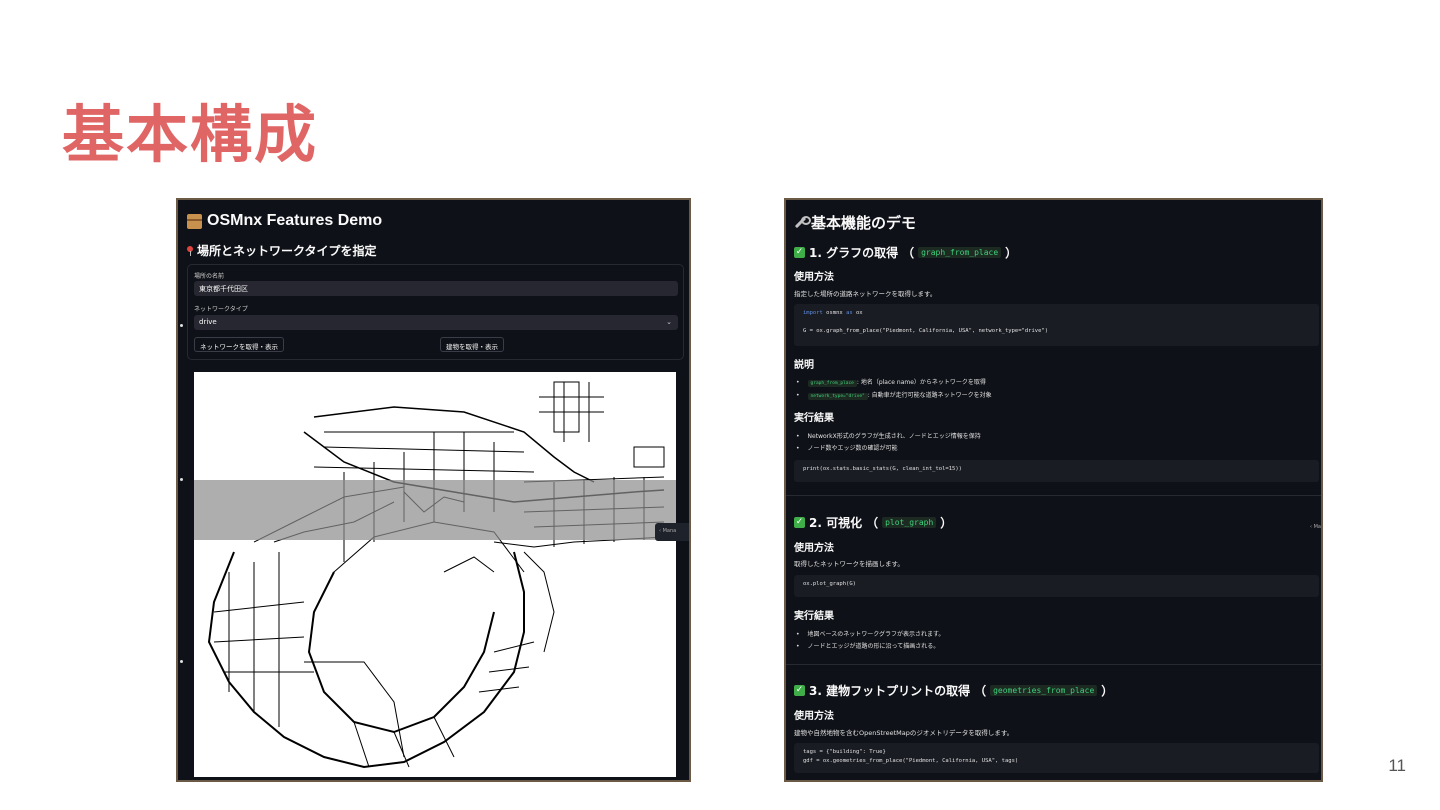 The image size is (1440, 810). I want to click on code-line: import osmnx as ox, so click(833, 313).